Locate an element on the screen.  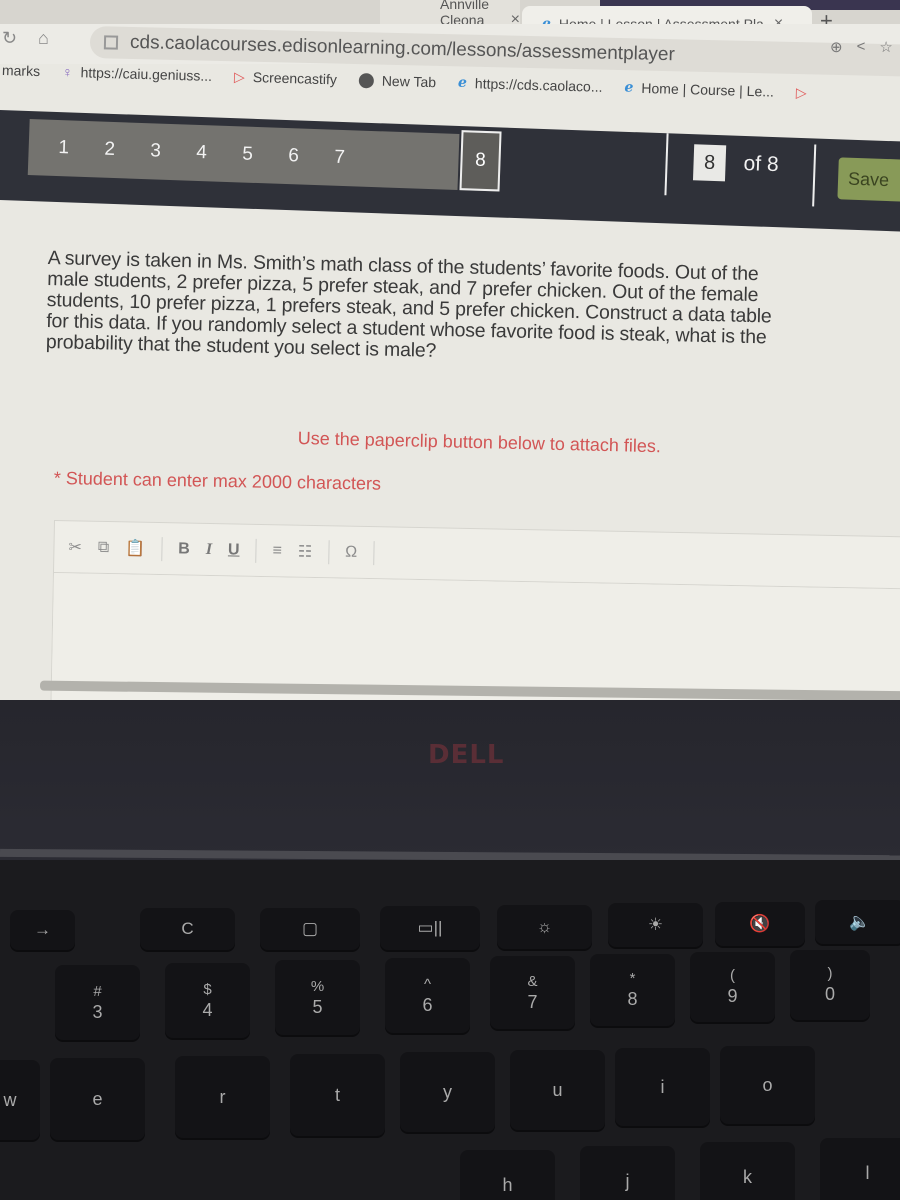
bold-button: B is located at coordinates (184, 549).